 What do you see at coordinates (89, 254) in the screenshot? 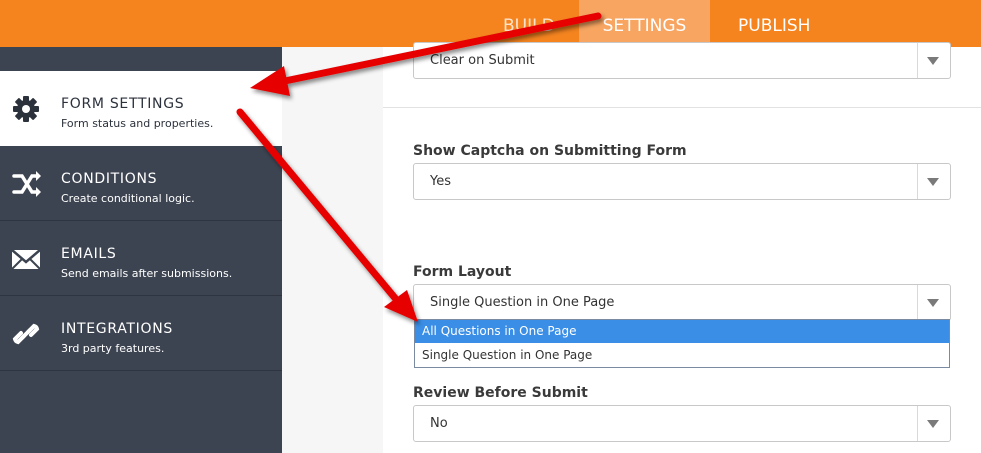
I see `sidebar-item-title: EMAILS` at bounding box center [89, 254].